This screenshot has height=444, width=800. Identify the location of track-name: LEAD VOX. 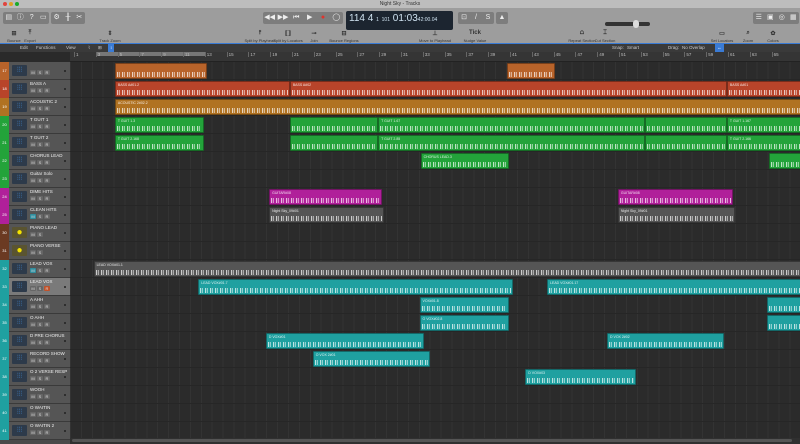
(41, 281).